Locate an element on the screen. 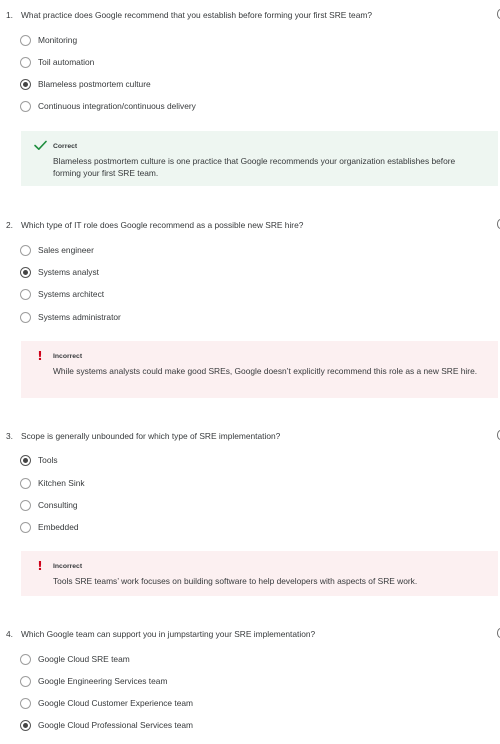  question-number: 2. is located at coordinates (9, 225).